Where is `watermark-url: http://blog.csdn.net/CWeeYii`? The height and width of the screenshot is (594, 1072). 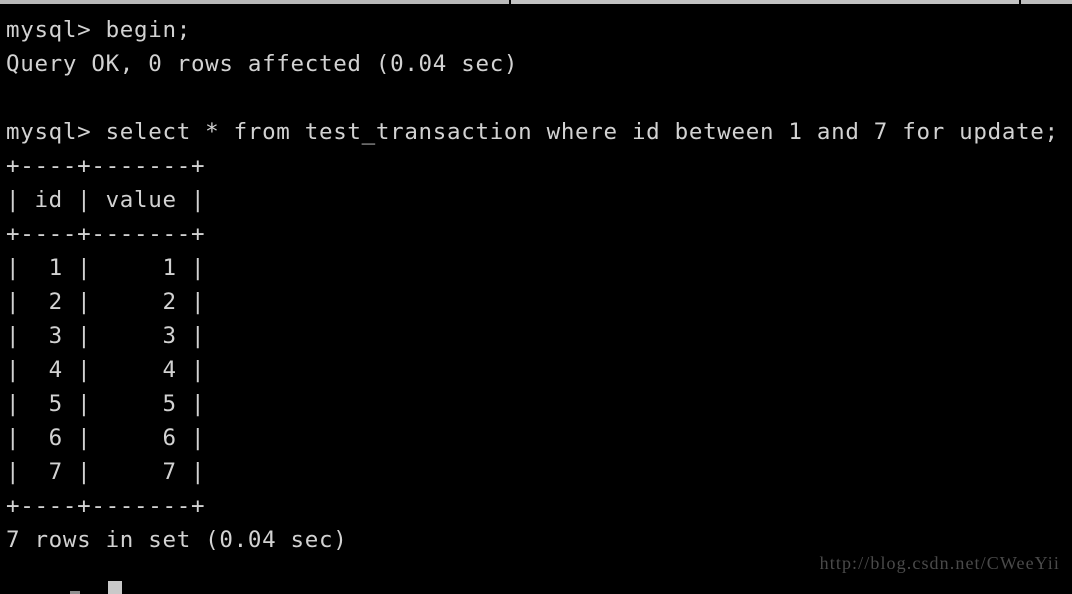
watermark-url: http://blog.csdn.net/CWeeYii is located at coordinates (939, 563).